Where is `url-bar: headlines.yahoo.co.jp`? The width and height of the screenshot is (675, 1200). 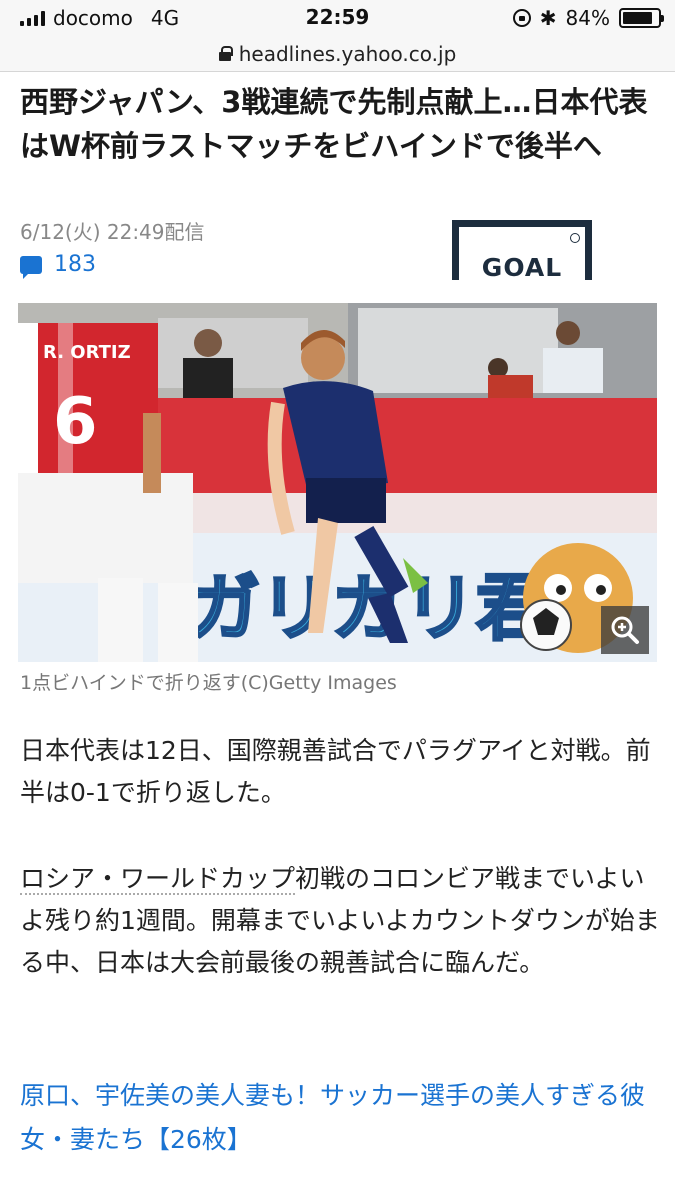
url-bar: headlines.yahoo.co.jp is located at coordinates (337, 54).